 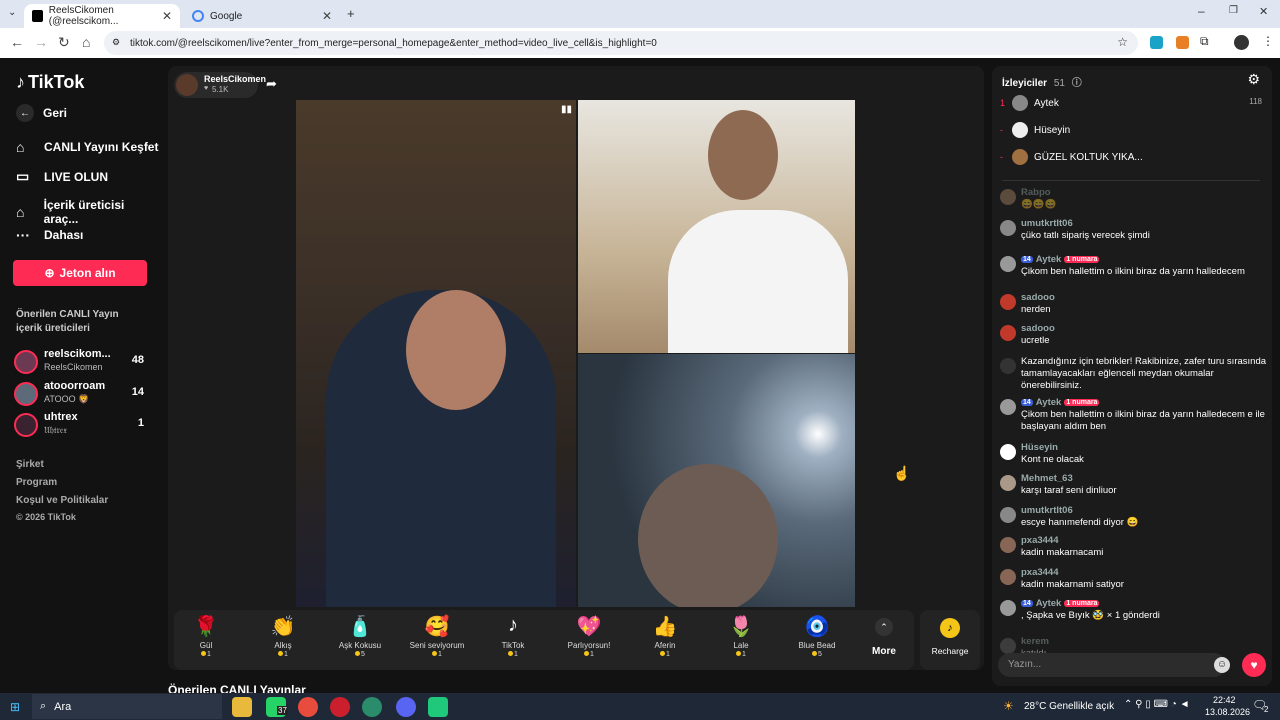 What do you see at coordinates (716, 226) in the screenshot?
I see `video-guest-top` at bounding box center [716, 226].